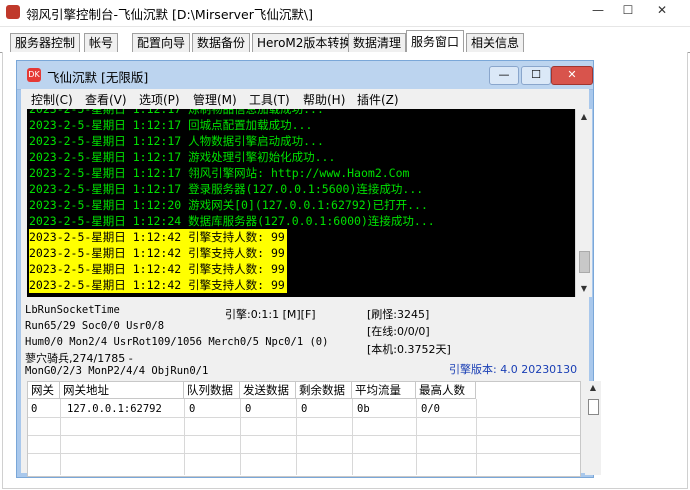  What do you see at coordinates (398, 314) in the screenshot?
I see `refresh-count: [刷怪:3245]` at bounding box center [398, 314].